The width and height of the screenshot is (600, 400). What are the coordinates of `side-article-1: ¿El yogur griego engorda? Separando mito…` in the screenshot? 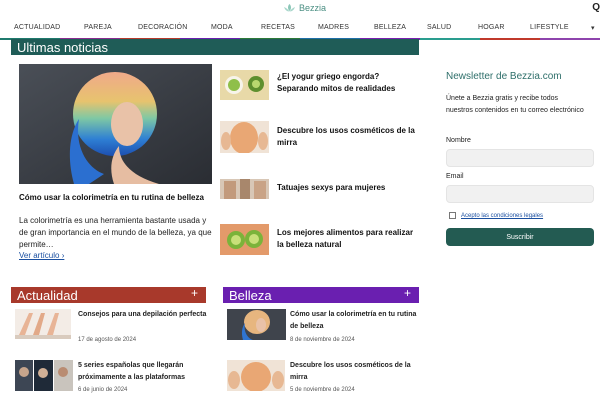 It's located at (320, 85).